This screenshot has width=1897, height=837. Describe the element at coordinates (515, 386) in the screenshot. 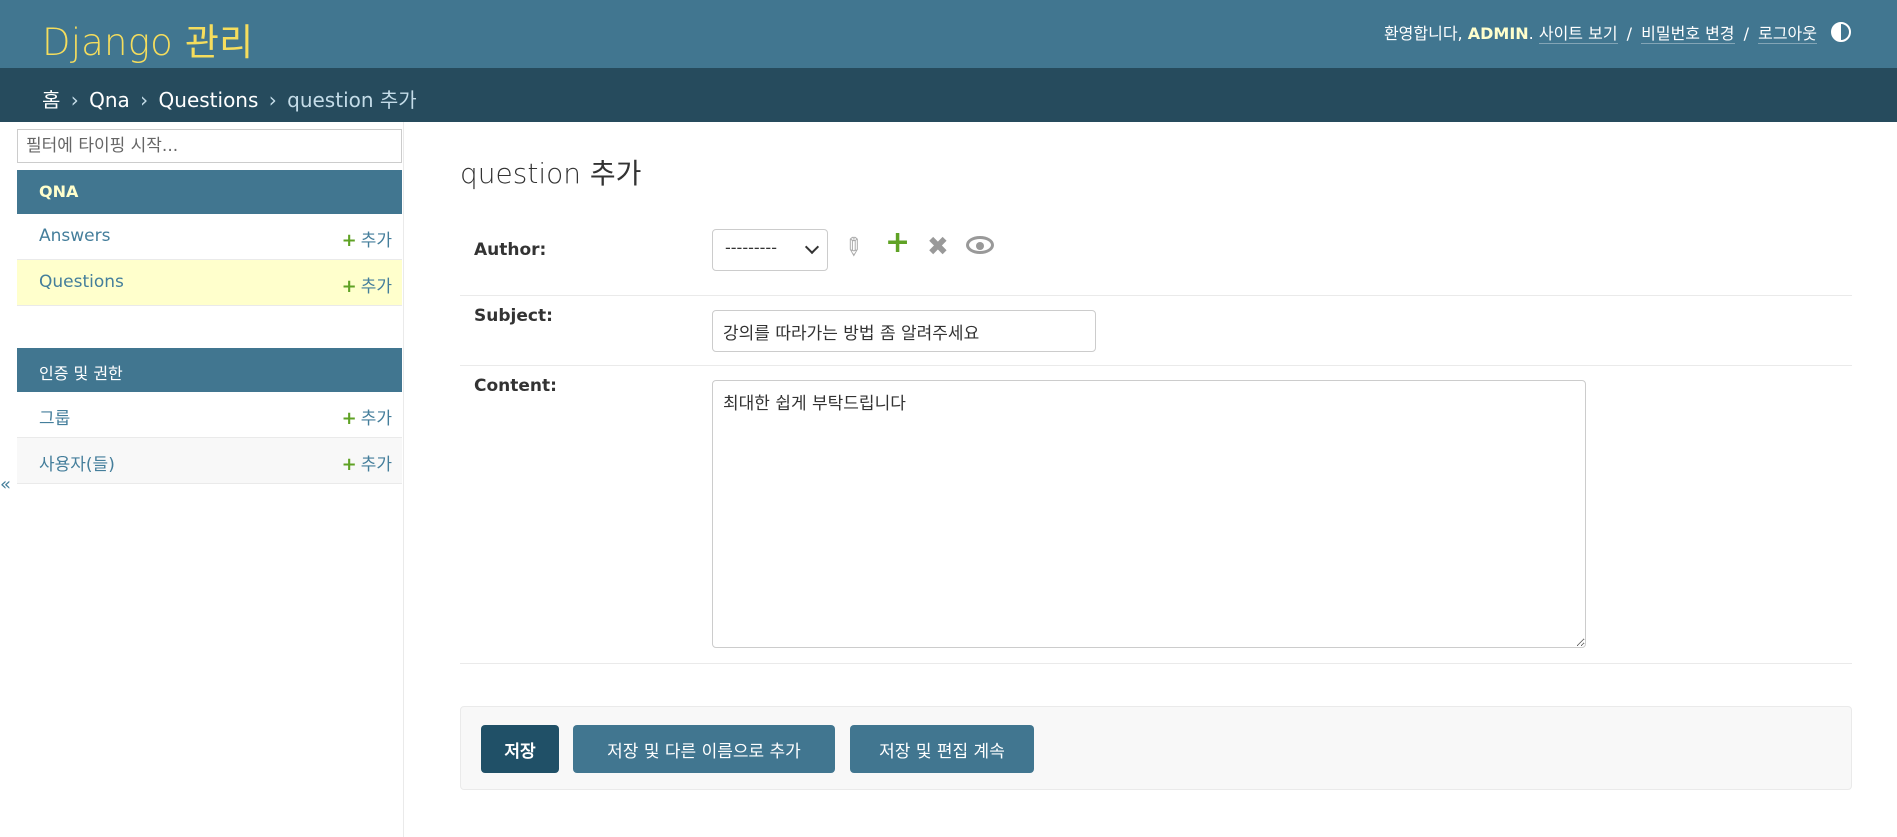

I see `content-label: Content:` at that location.